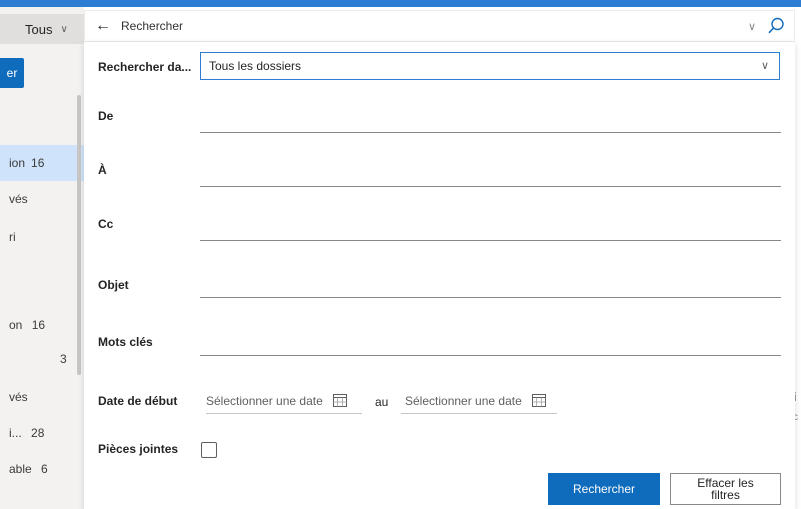 Image resolution: width=801 pixels, height=509 pixels. What do you see at coordinates (776, 26) in the screenshot?
I see `search-icon` at bounding box center [776, 26].